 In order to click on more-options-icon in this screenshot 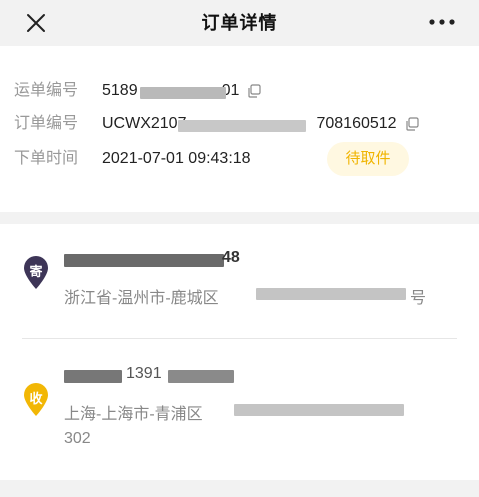, I will do `click(442, 22)`.